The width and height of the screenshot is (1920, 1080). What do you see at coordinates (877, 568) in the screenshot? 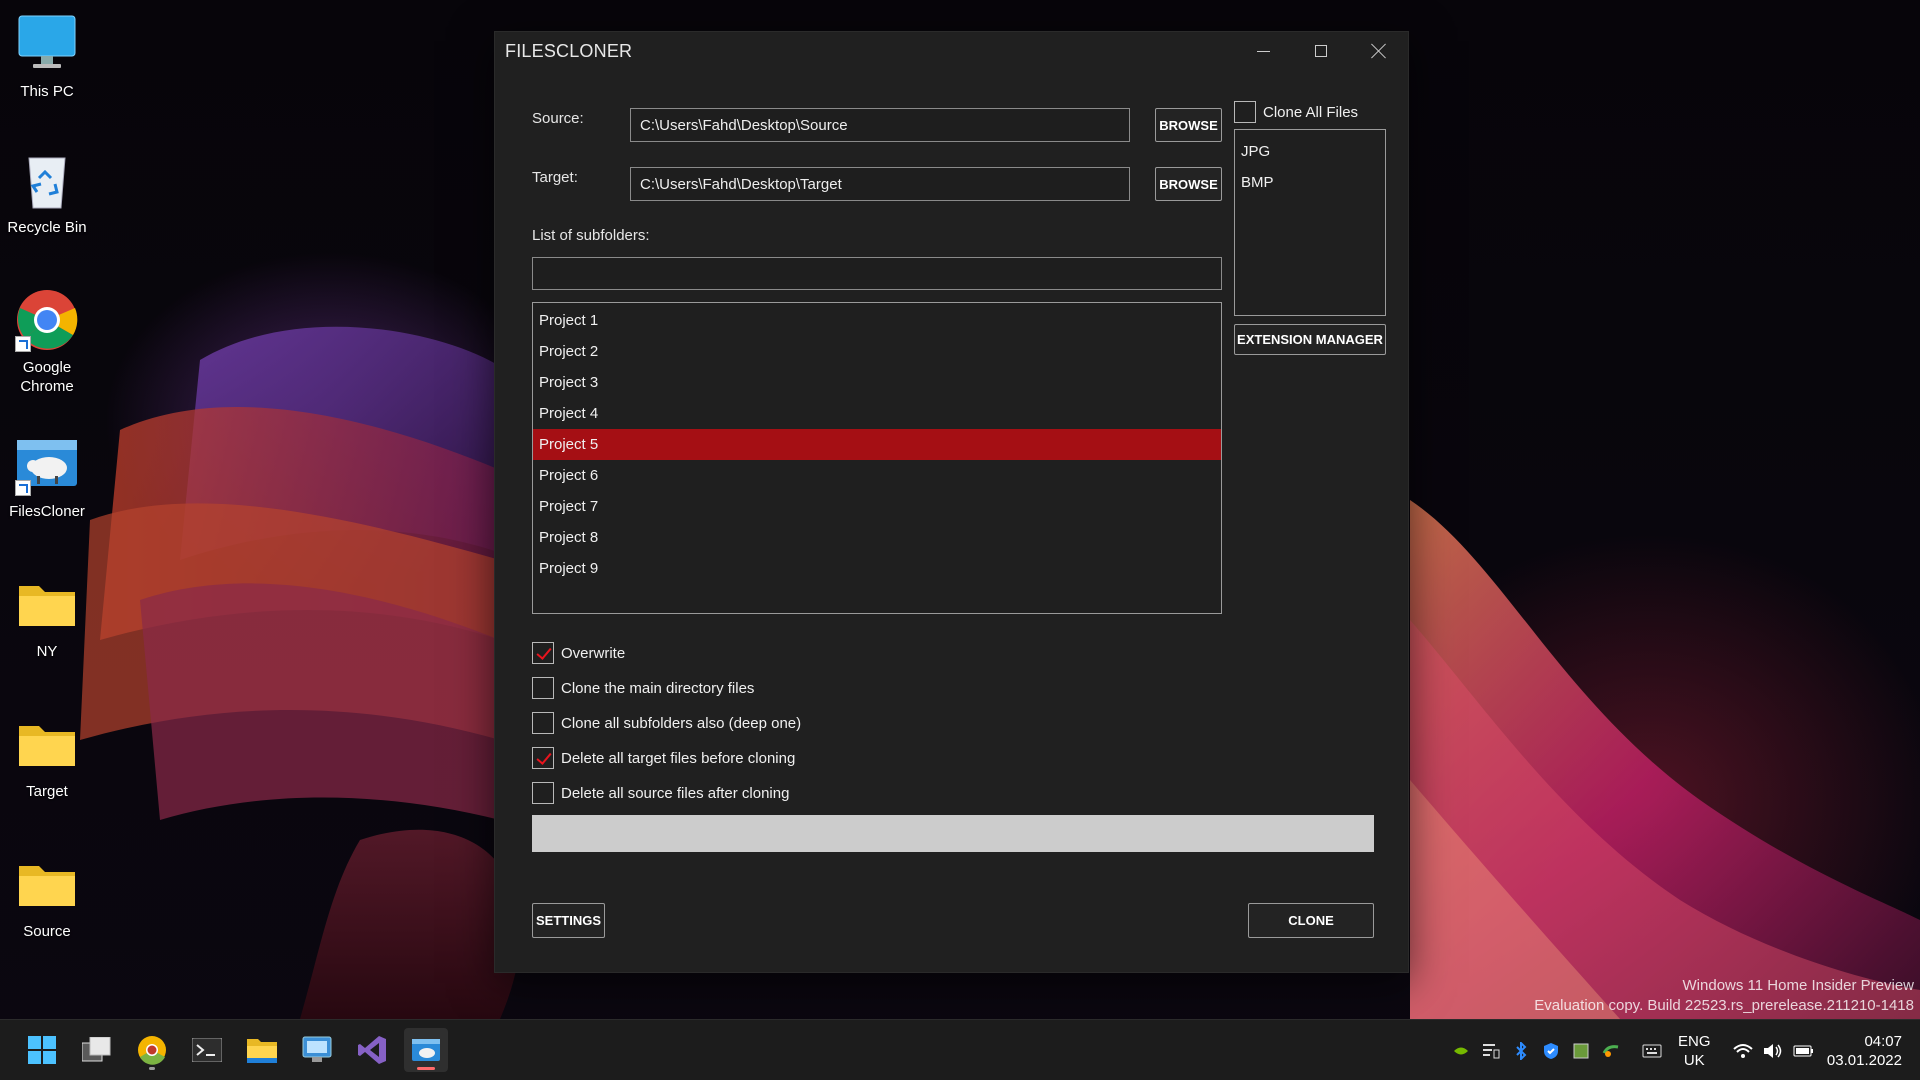
I see `list-item: Project 9` at bounding box center [877, 568].